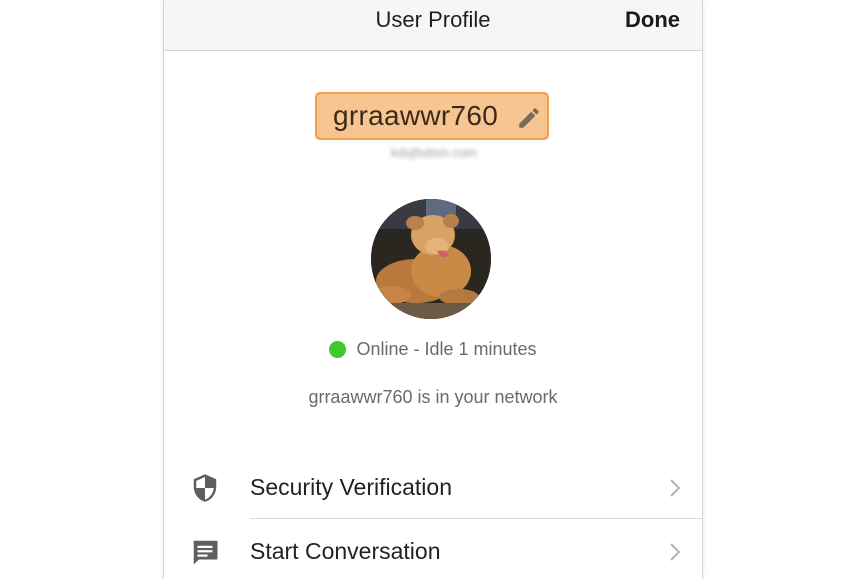  What do you see at coordinates (529, 118) in the screenshot?
I see `pencil-icon` at bounding box center [529, 118].